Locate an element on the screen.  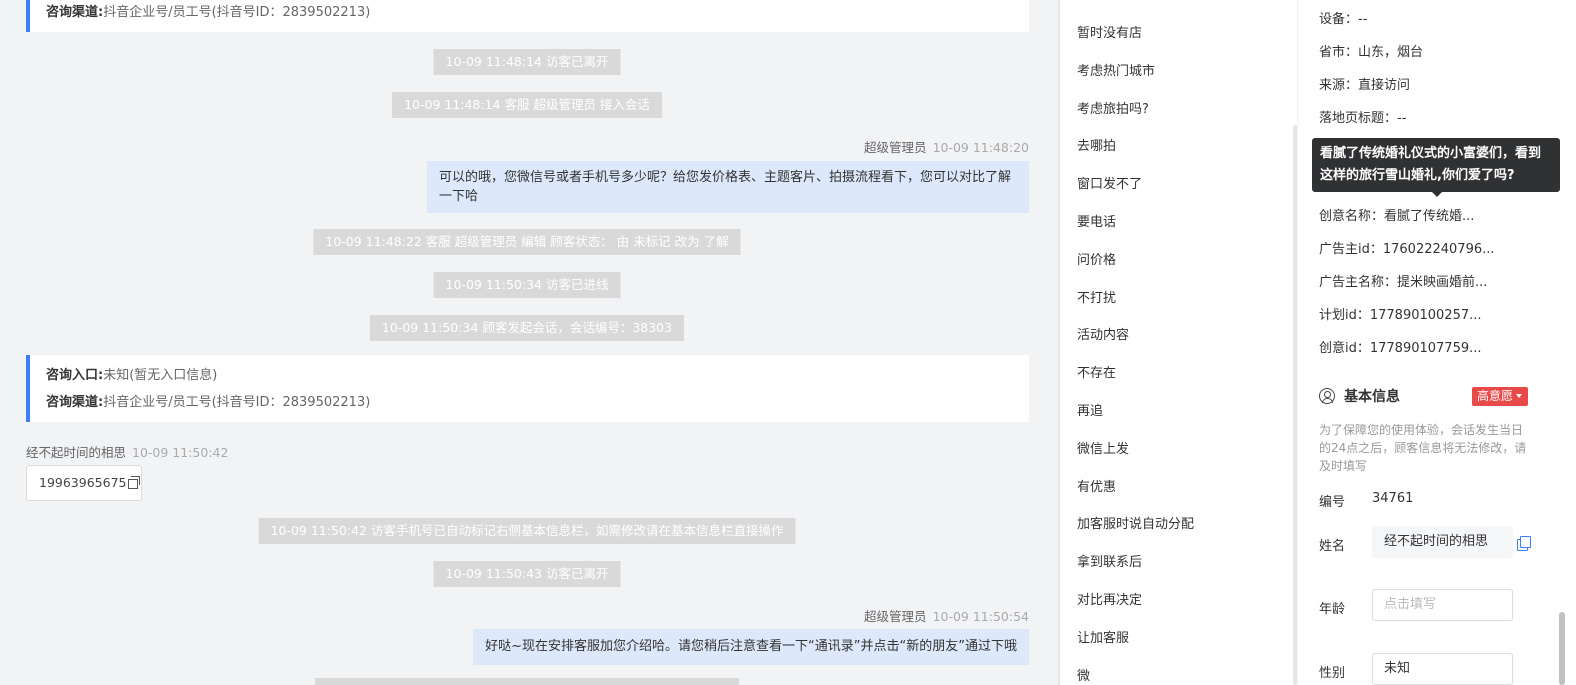
message-sender: 超级管理员 10-09 11:50:54 is located at coordinates (946, 615).